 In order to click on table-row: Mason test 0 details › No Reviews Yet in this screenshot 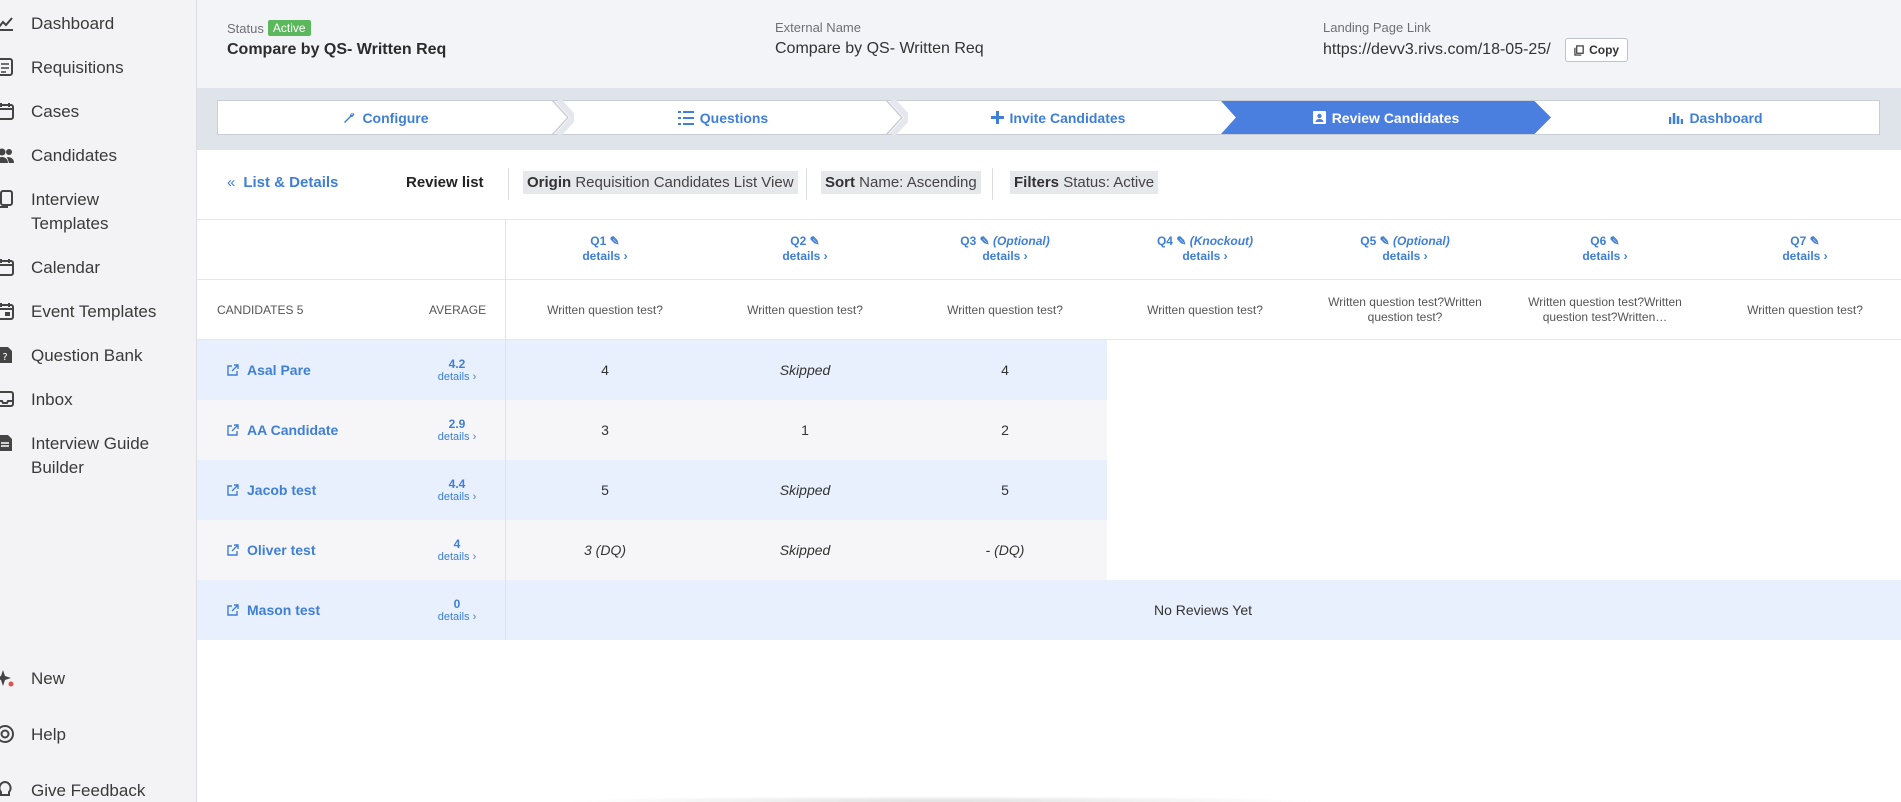, I will do `click(1049, 610)`.